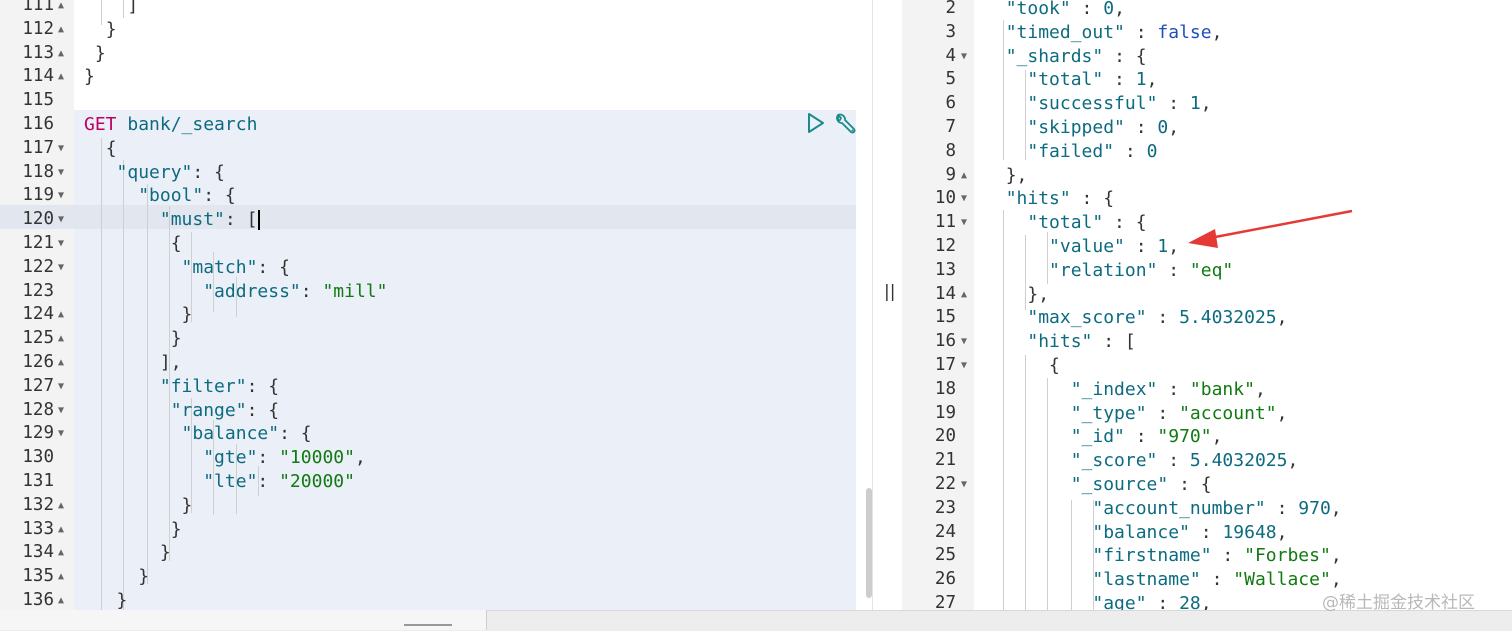  I want to click on code-text: "match": {, so click(235, 267).